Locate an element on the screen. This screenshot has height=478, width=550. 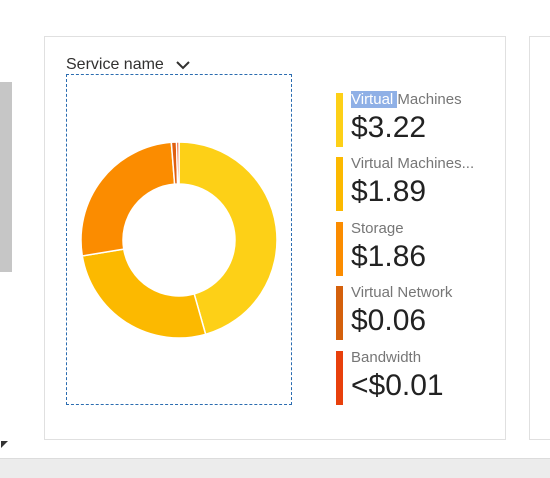
donut-slice-virtual-machines is located at coordinates (144, 293).